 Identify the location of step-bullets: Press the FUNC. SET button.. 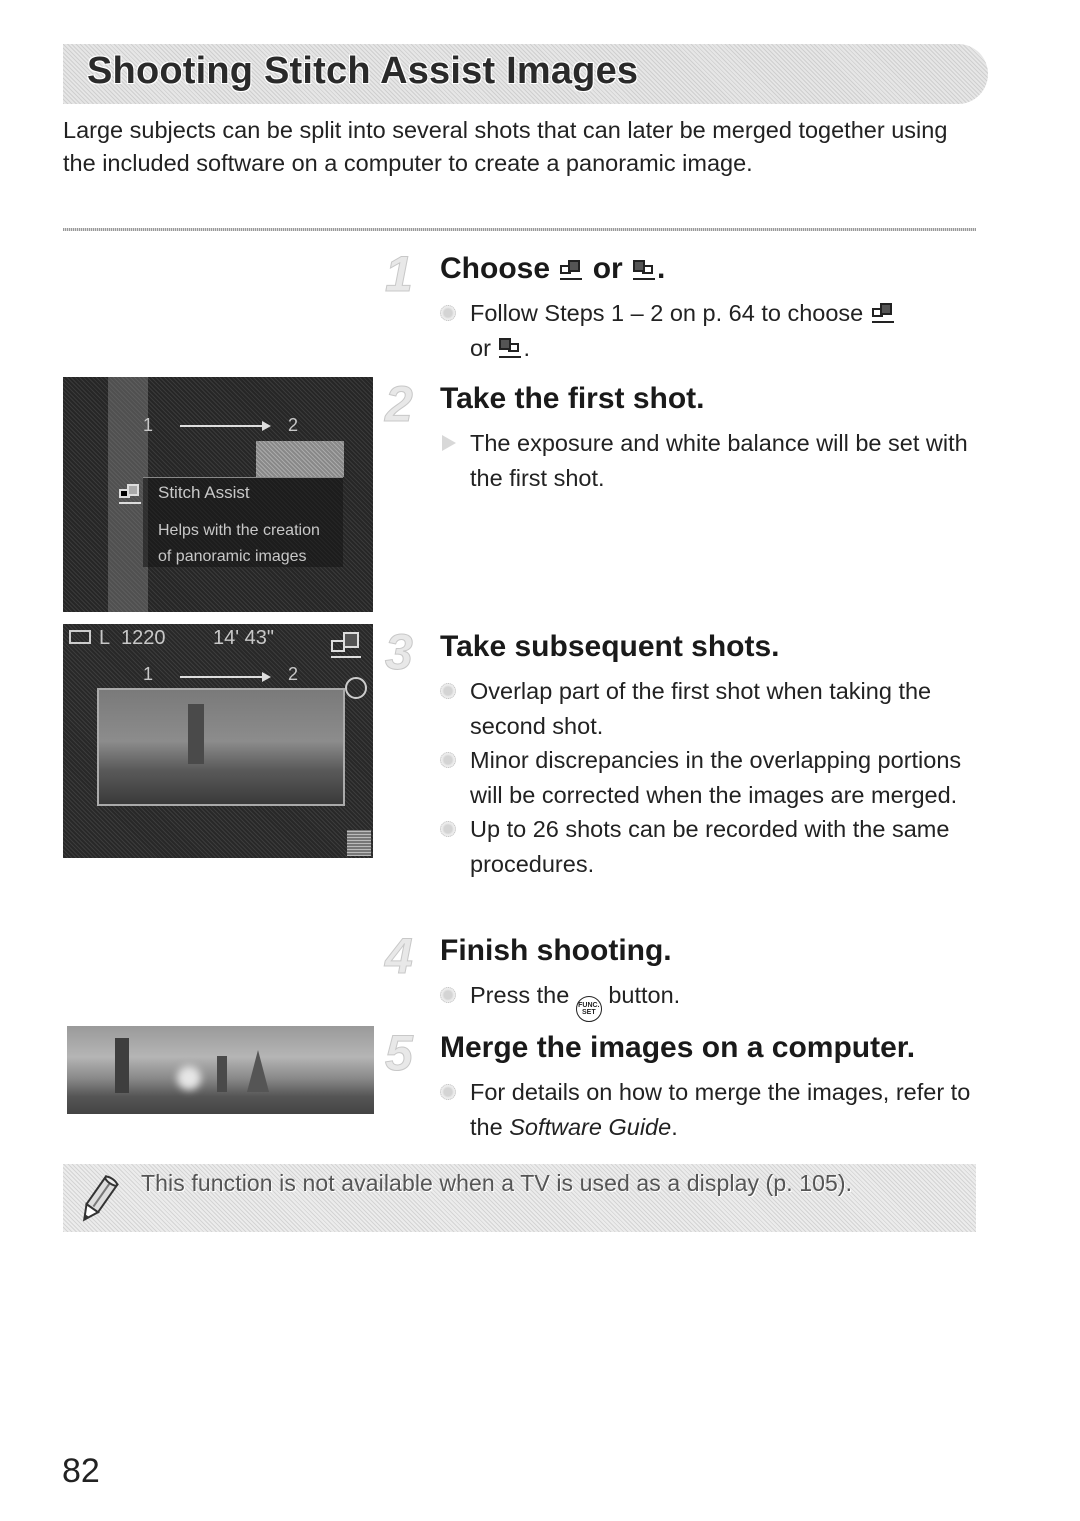
(712, 1000).